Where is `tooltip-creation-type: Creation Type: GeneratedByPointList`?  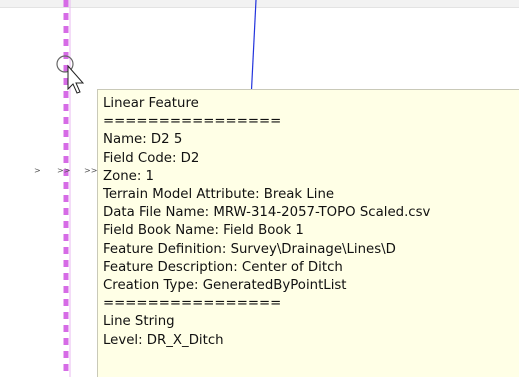
tooltip-creation-type: Creation Type: GeneratedByPointList is located at coordinates (225, 286).